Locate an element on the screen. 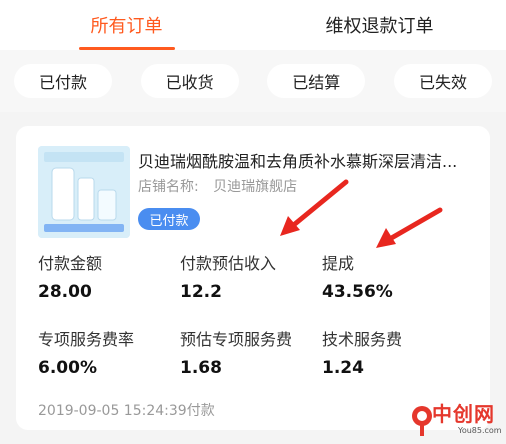 This screenshot has width=506, height=444. metric-label: 预估专项服务费 is located at coordinates (236, 339).